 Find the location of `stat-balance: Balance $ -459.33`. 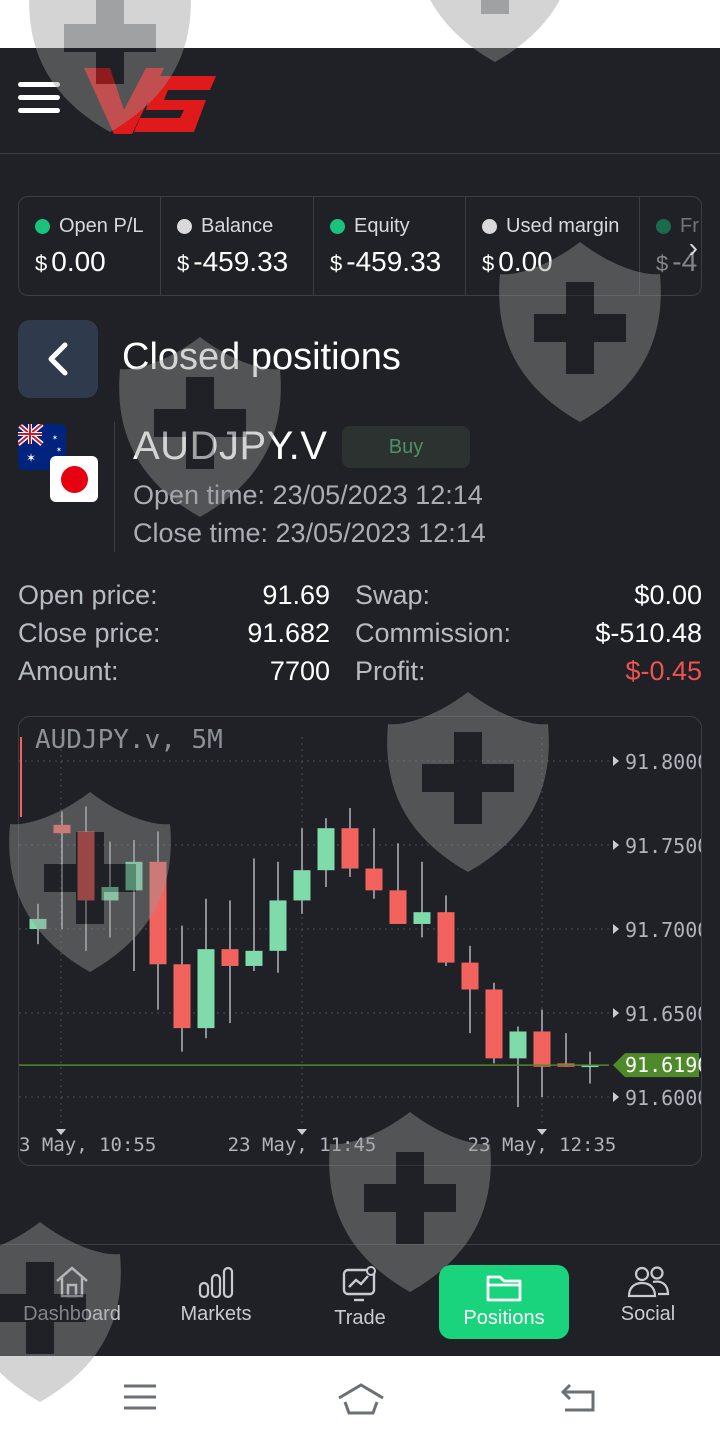

stat-balance: Balance $ -459.33 is located at coordinates (237, 246).